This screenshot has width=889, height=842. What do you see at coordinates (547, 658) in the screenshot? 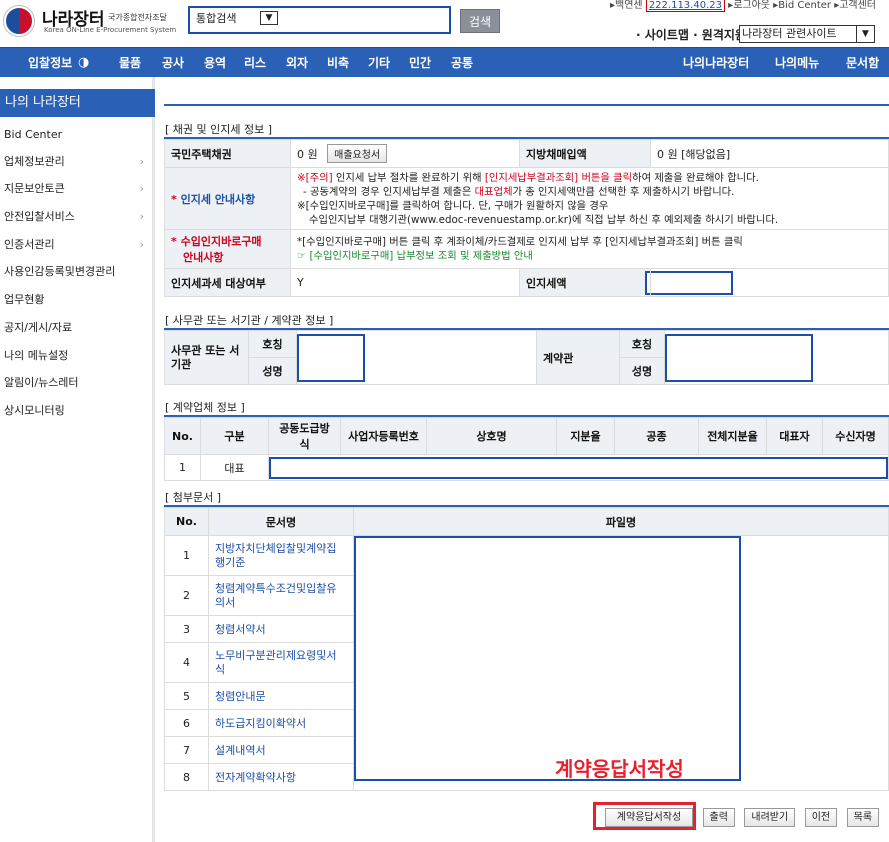
I see `file-list-box` at bounding box center [547, 658].